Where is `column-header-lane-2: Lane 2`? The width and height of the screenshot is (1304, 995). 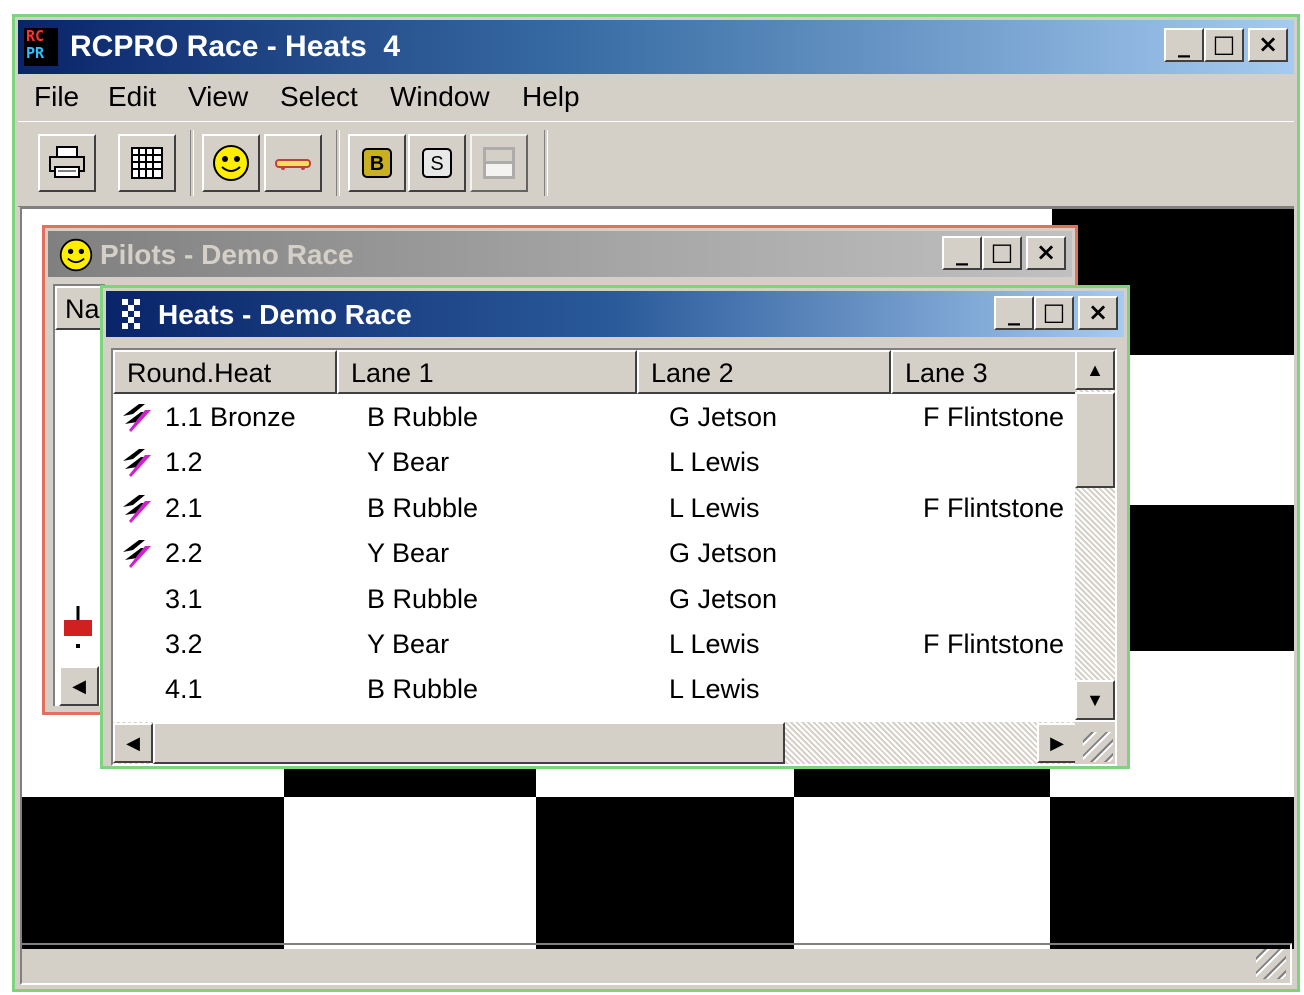
column-header-lane-2: Lane 2 is located at coordinates (764, 372).